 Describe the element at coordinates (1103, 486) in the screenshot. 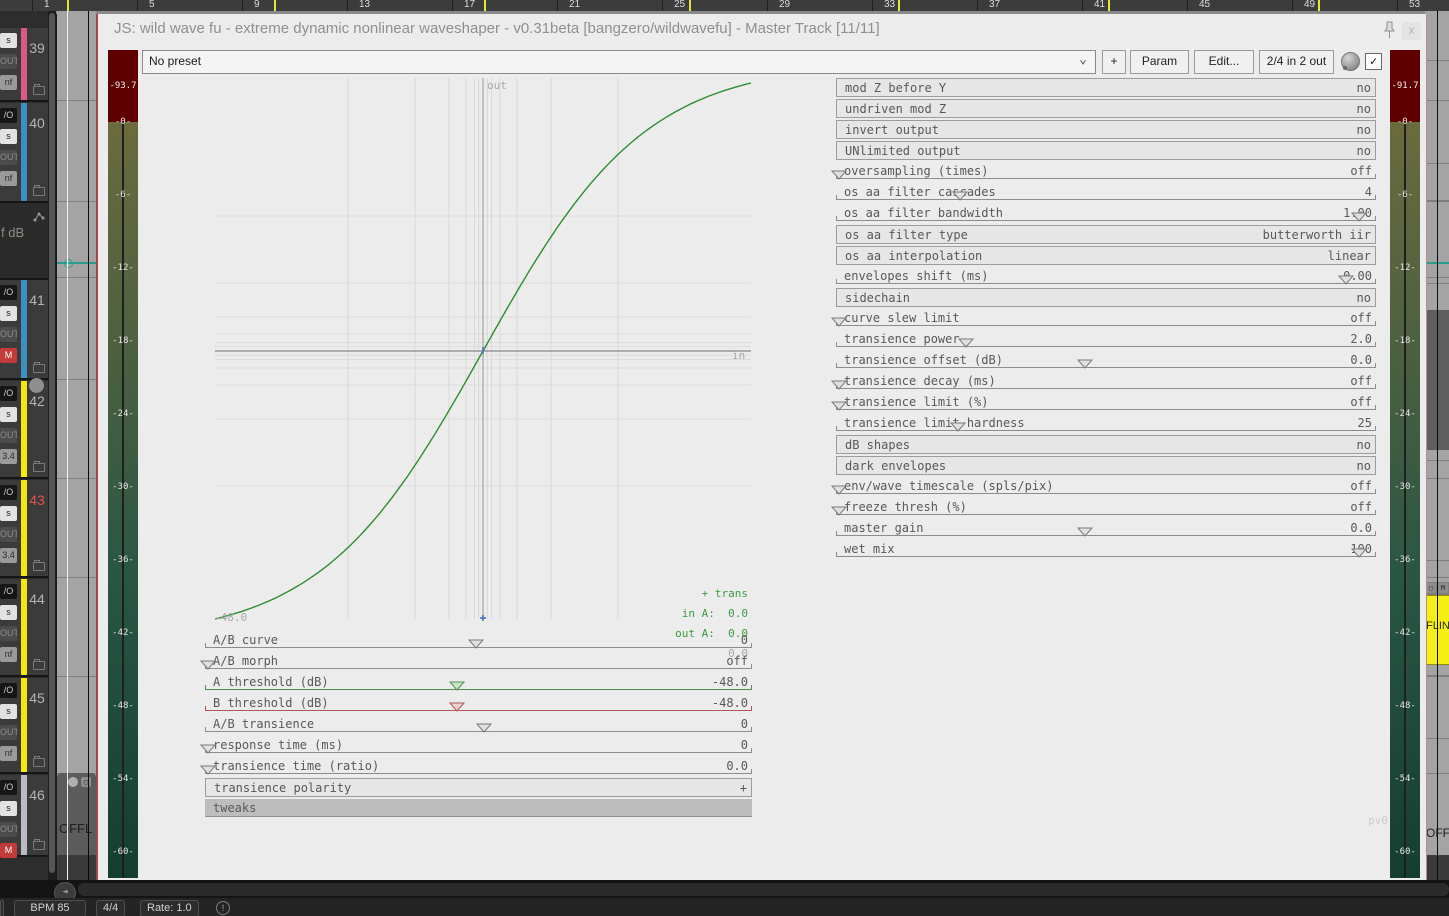

I see `param-row-env-wave-timescale-spls-pix-: env/wave timescale (spls/pix) off` at that location.